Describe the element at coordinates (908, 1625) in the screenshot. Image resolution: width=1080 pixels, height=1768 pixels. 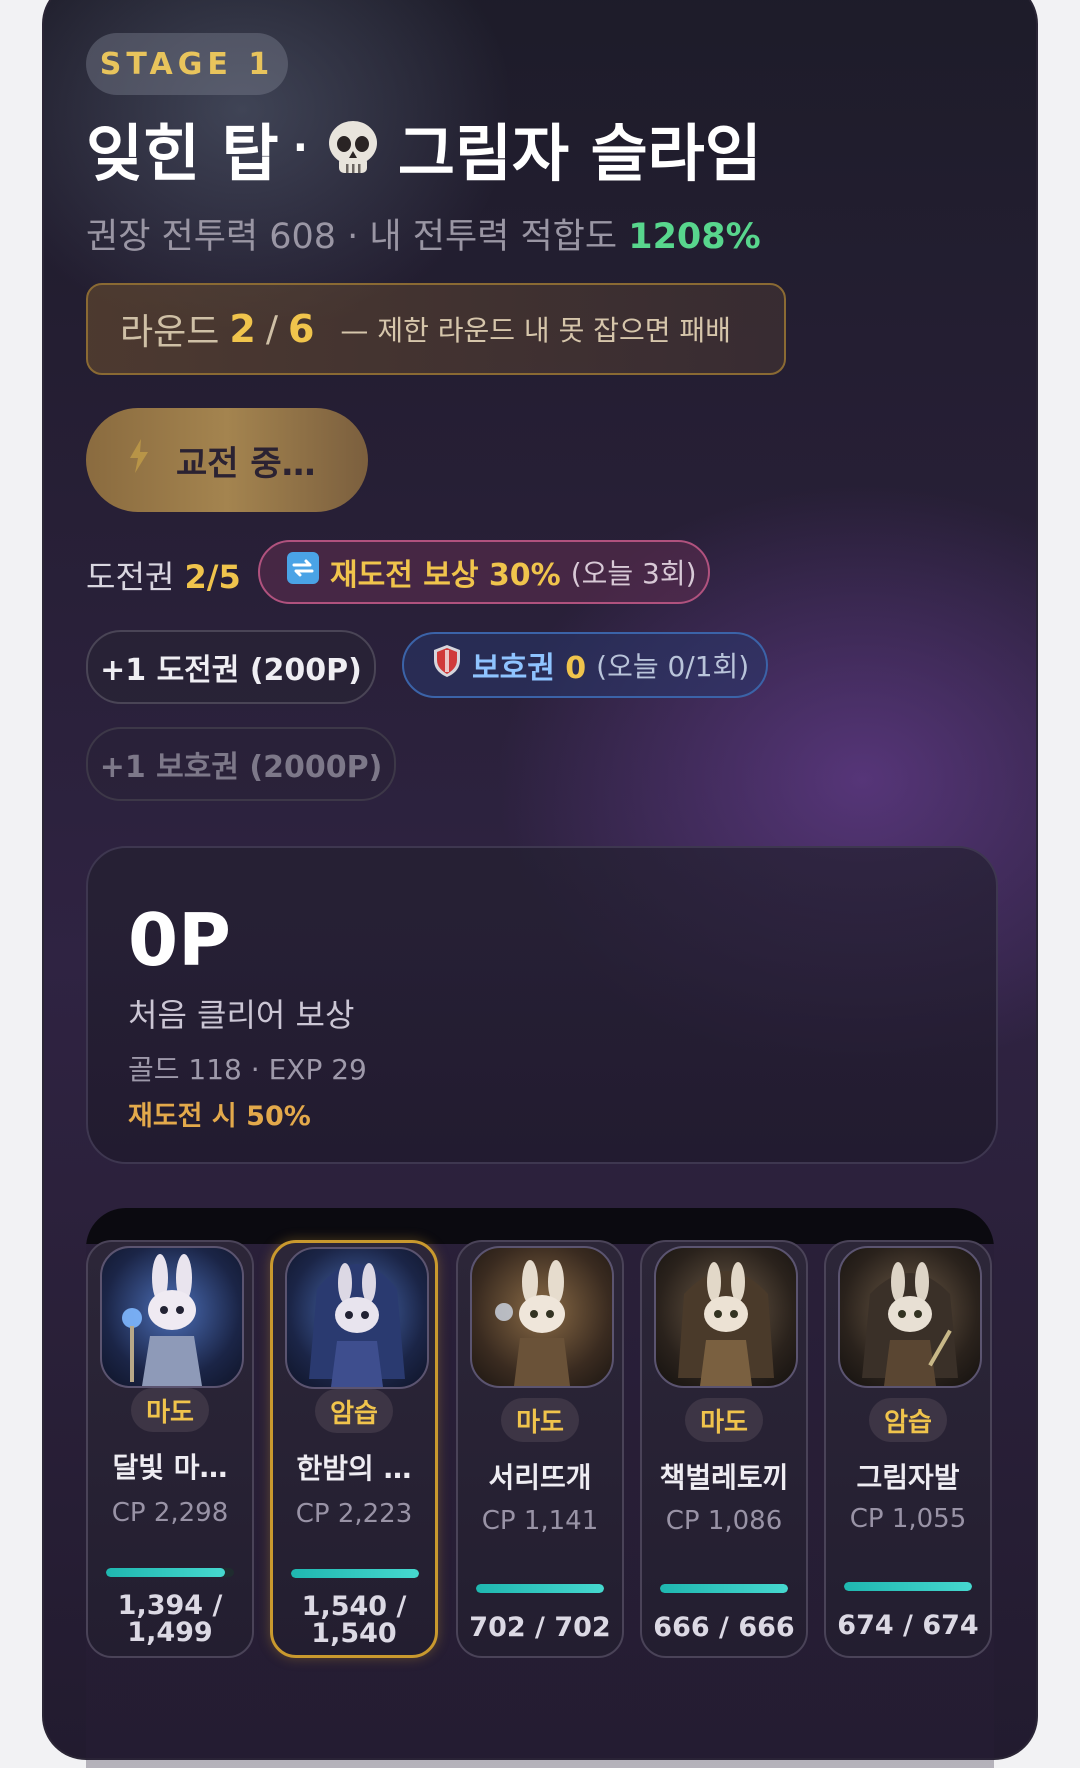
I see `character-hp: 674 / 674` at that location.